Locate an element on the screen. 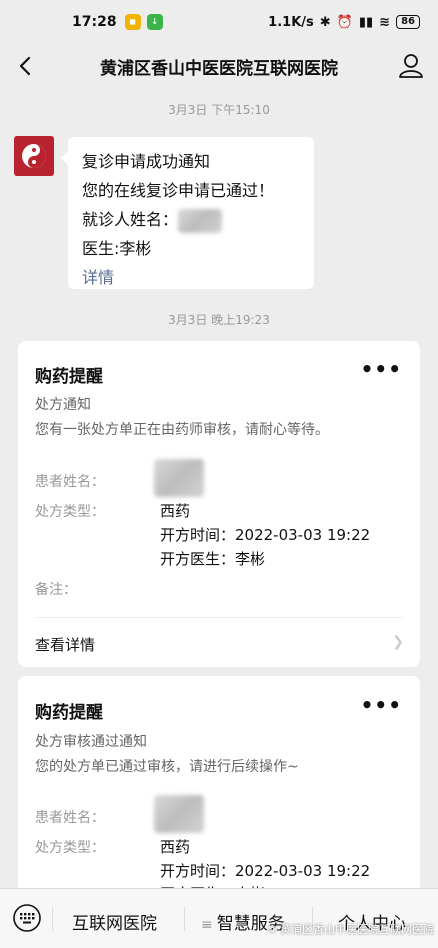 This screenshot has height=948, width=438. view-details-button: 查看详情 is located at coordinates (65, 644).